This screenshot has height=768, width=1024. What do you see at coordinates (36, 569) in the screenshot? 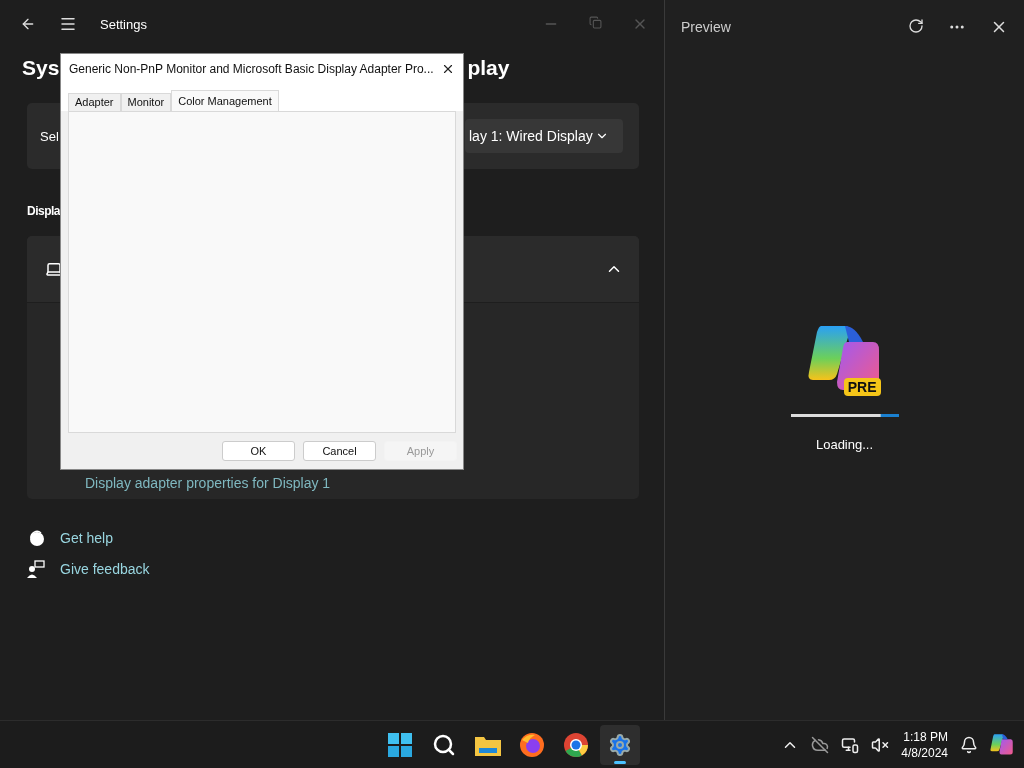
I see `person-speech-icon` at bounding box center [36, 569].